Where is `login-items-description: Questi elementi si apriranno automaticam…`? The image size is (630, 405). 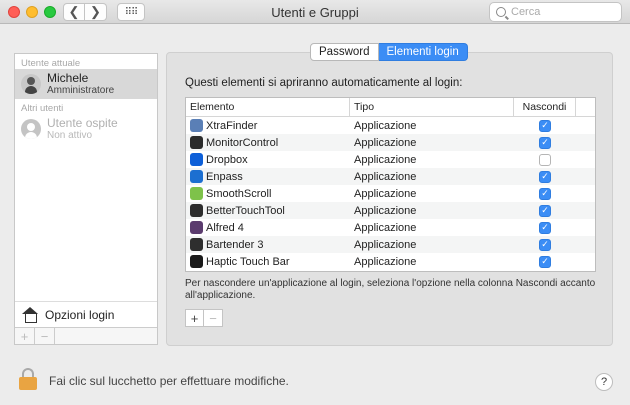 login-items-description: Questi elementi si apriranno automaticam… is located at coordinates (324, 83).